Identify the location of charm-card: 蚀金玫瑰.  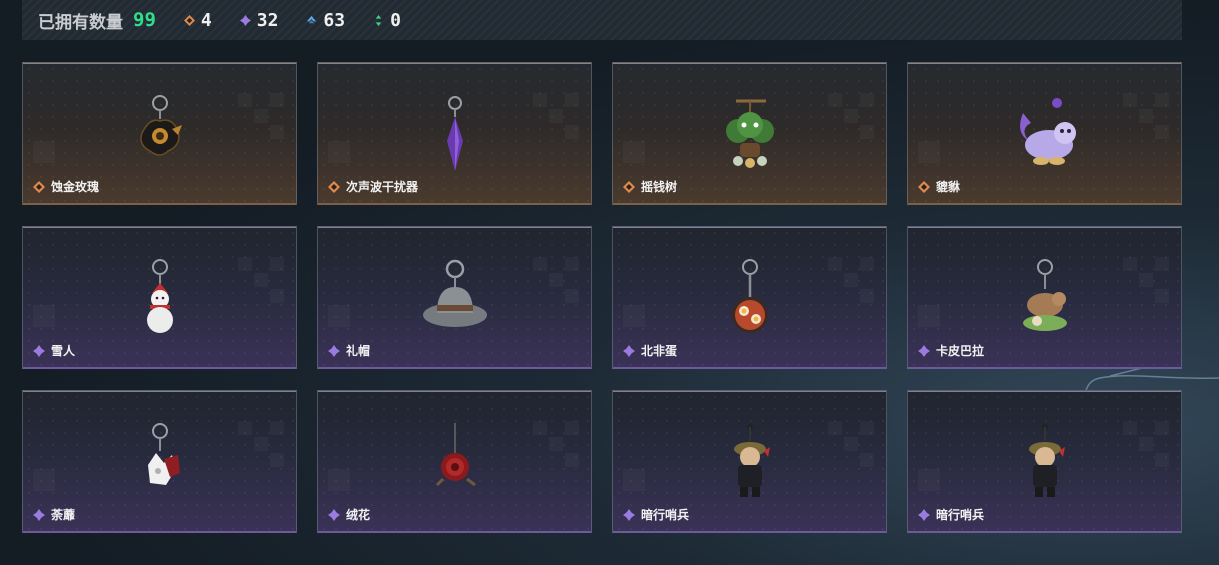
(159, 133).